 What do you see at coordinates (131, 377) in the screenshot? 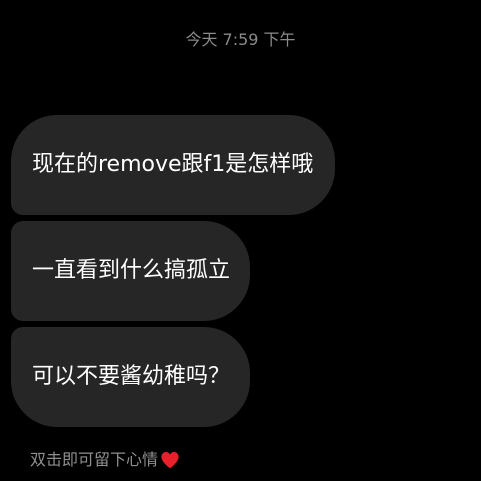
I see `message-bubble: 可以不要酱幼稚吗？` at bounding box center [131, 377].